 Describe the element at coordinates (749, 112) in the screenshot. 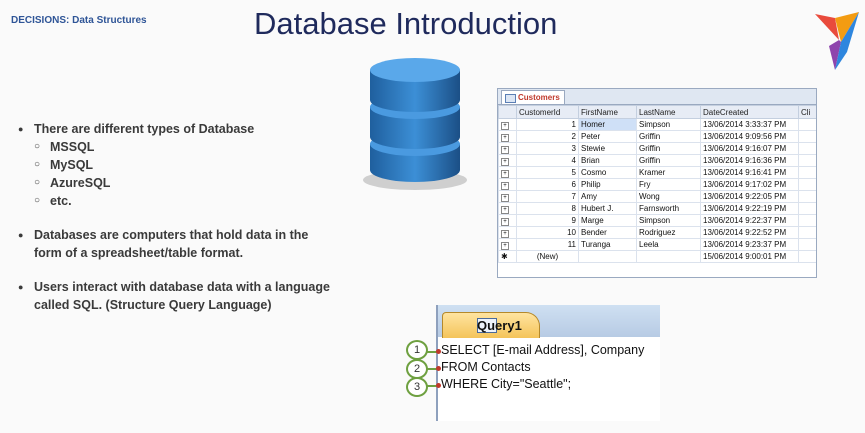

I see `col-datecreated: DateCreated` at that location.